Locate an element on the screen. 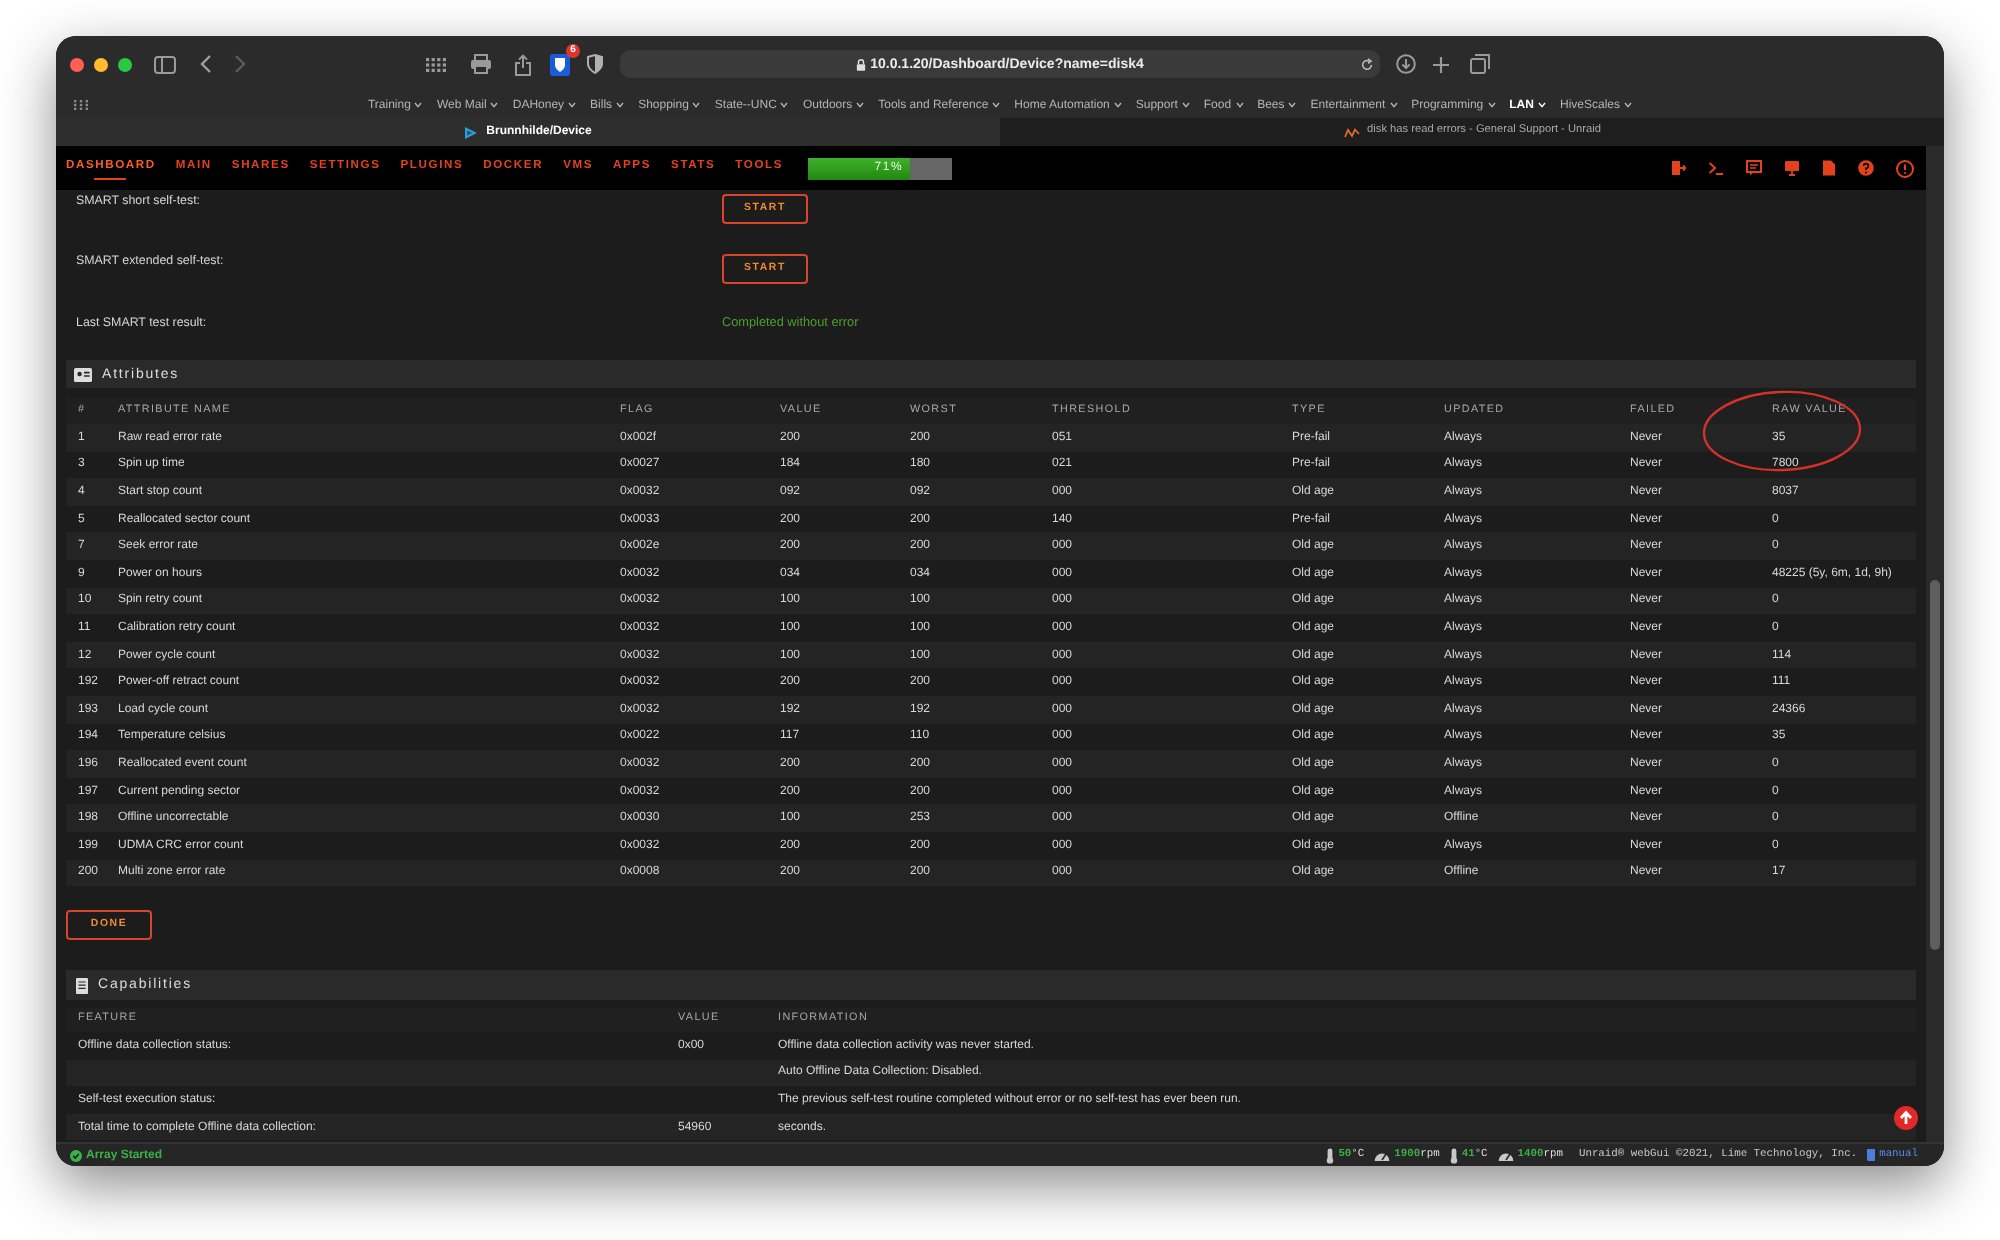 The height and width of the screenshot is (1240, 2000). monitor-icon is located at coordinates (1792, 168).